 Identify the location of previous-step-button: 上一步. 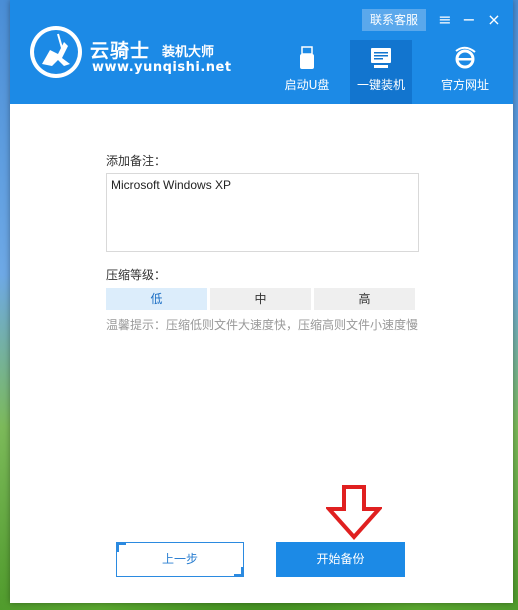
(180, 559).